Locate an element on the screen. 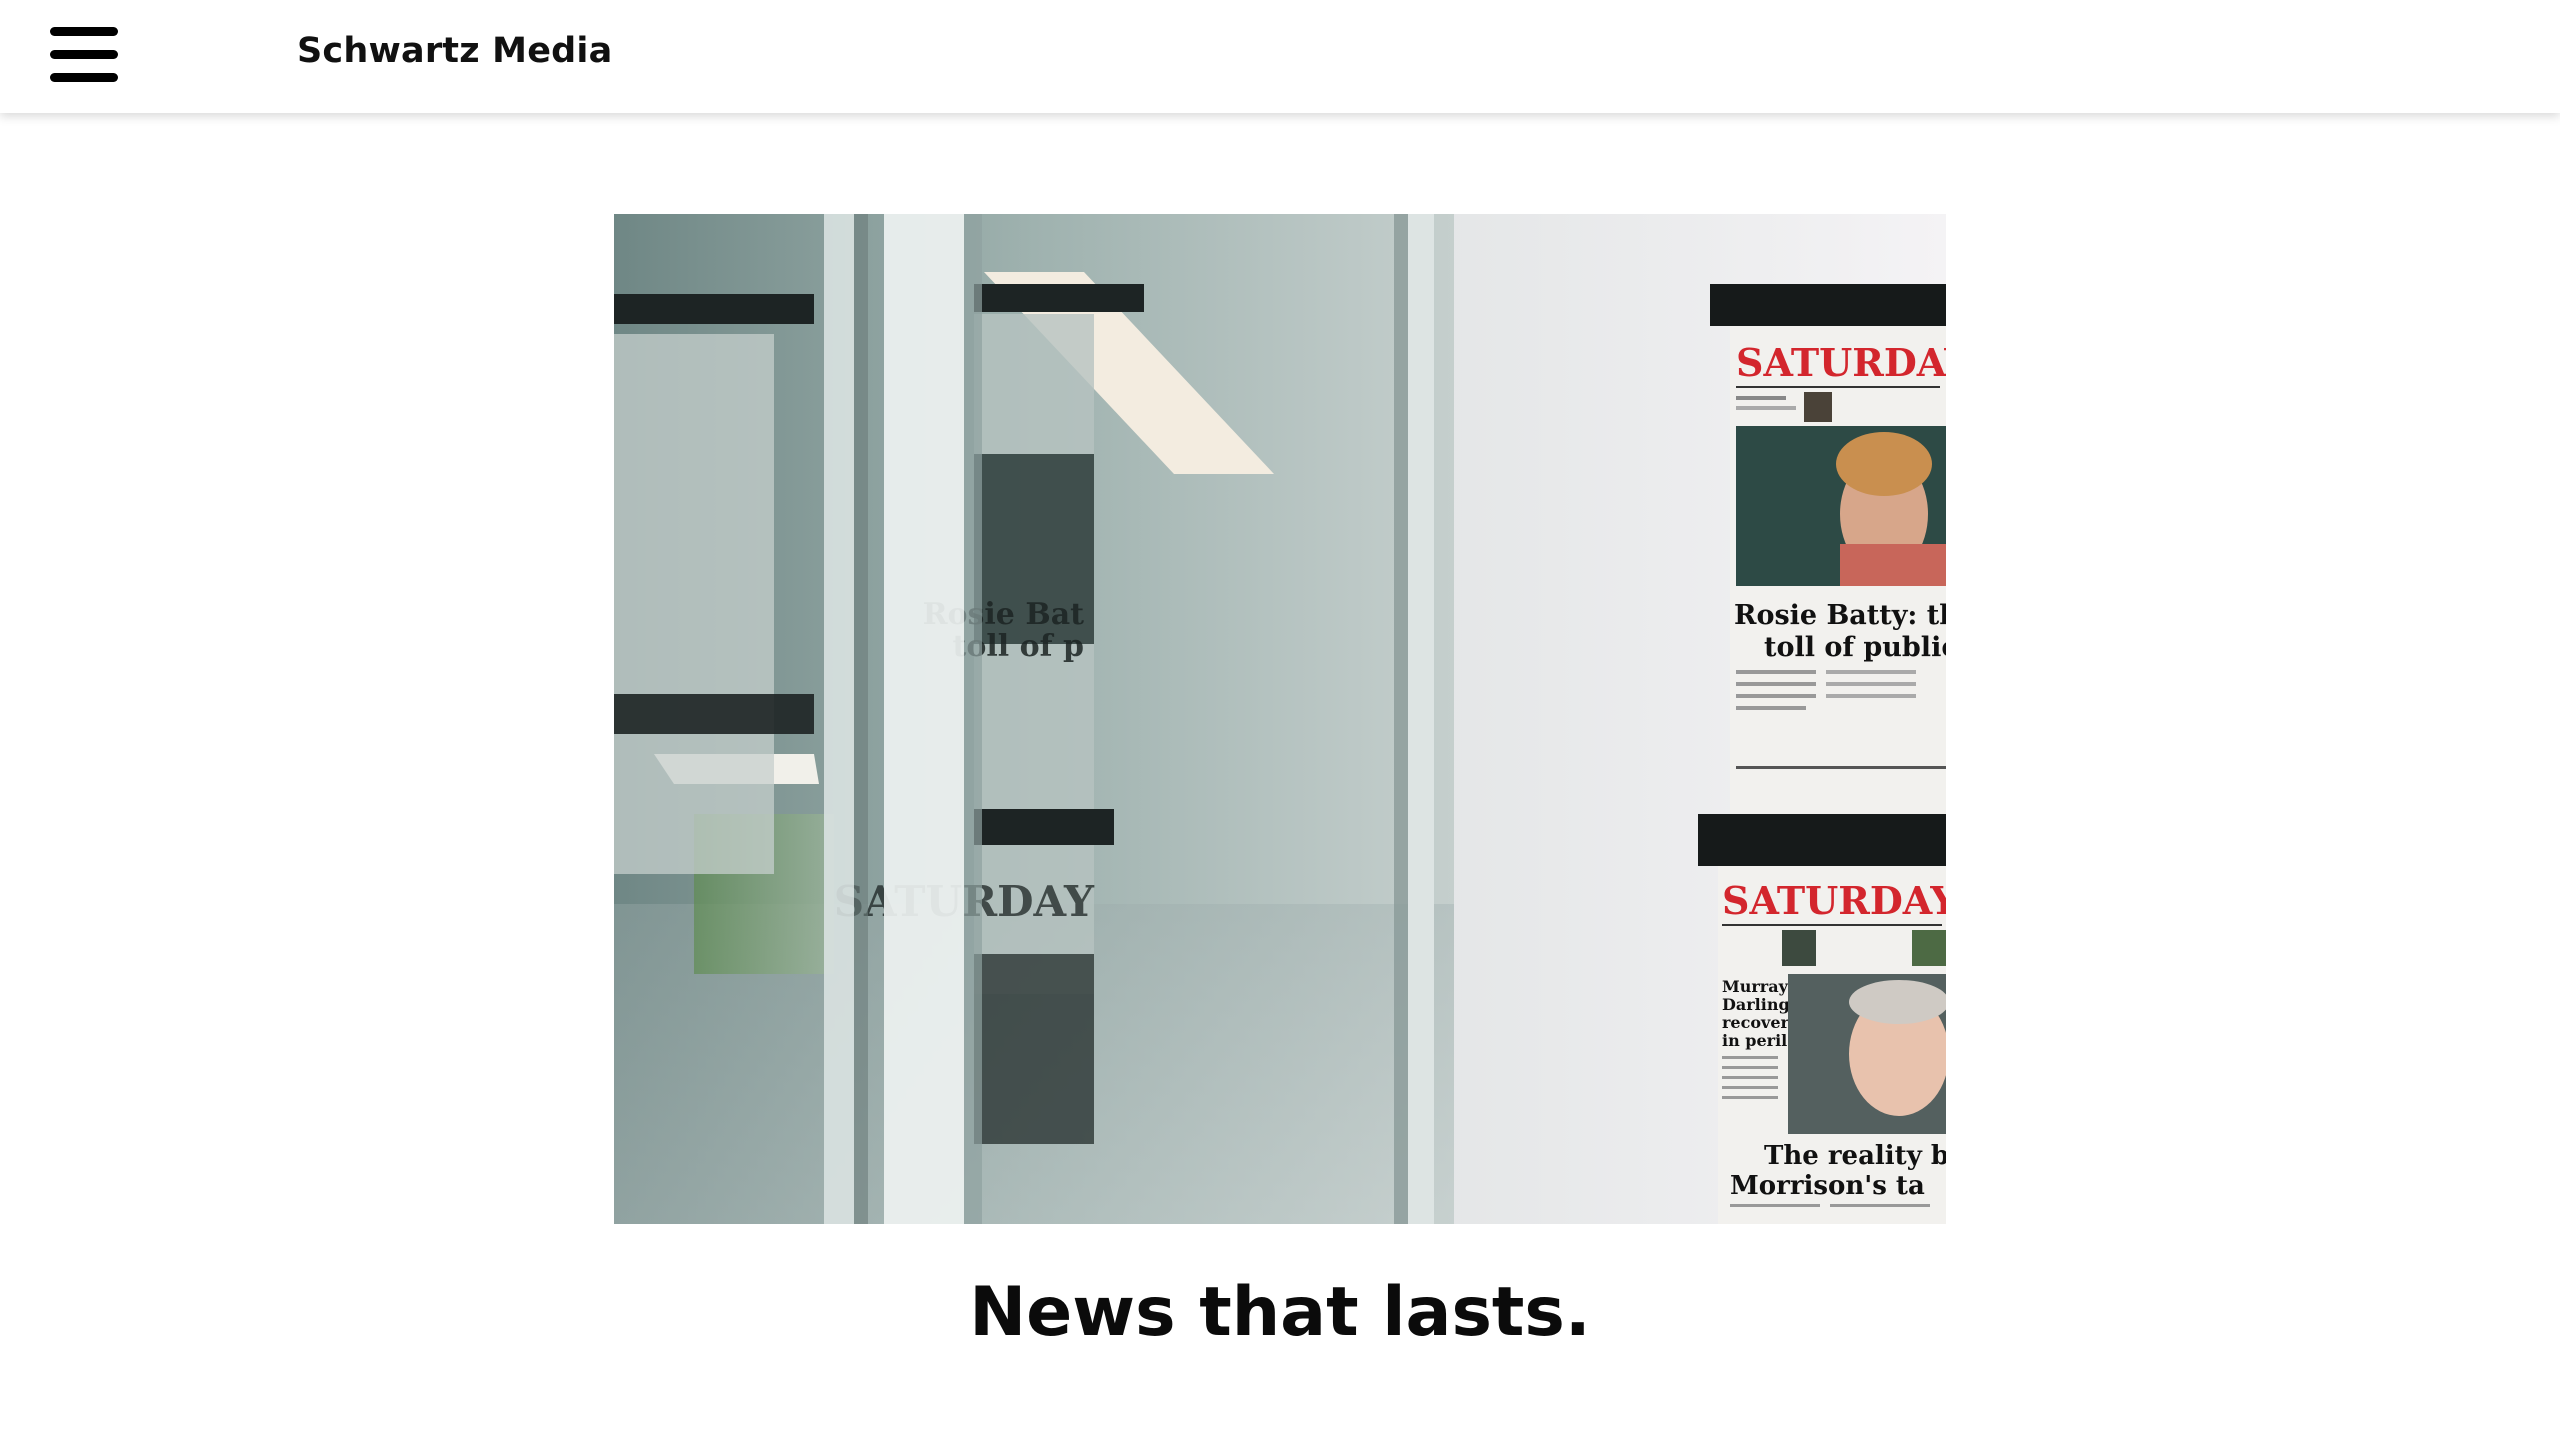 Image resolution: width=2560 pixels, height=1440 pixels. reflected-photo is located at coordinates (1034, 1049).